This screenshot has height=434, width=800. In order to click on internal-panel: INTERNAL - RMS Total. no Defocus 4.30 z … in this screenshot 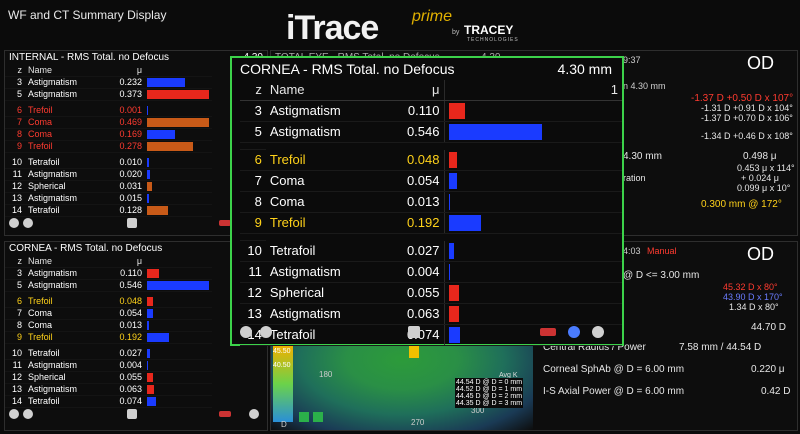, I will do `click(136, 143)`.